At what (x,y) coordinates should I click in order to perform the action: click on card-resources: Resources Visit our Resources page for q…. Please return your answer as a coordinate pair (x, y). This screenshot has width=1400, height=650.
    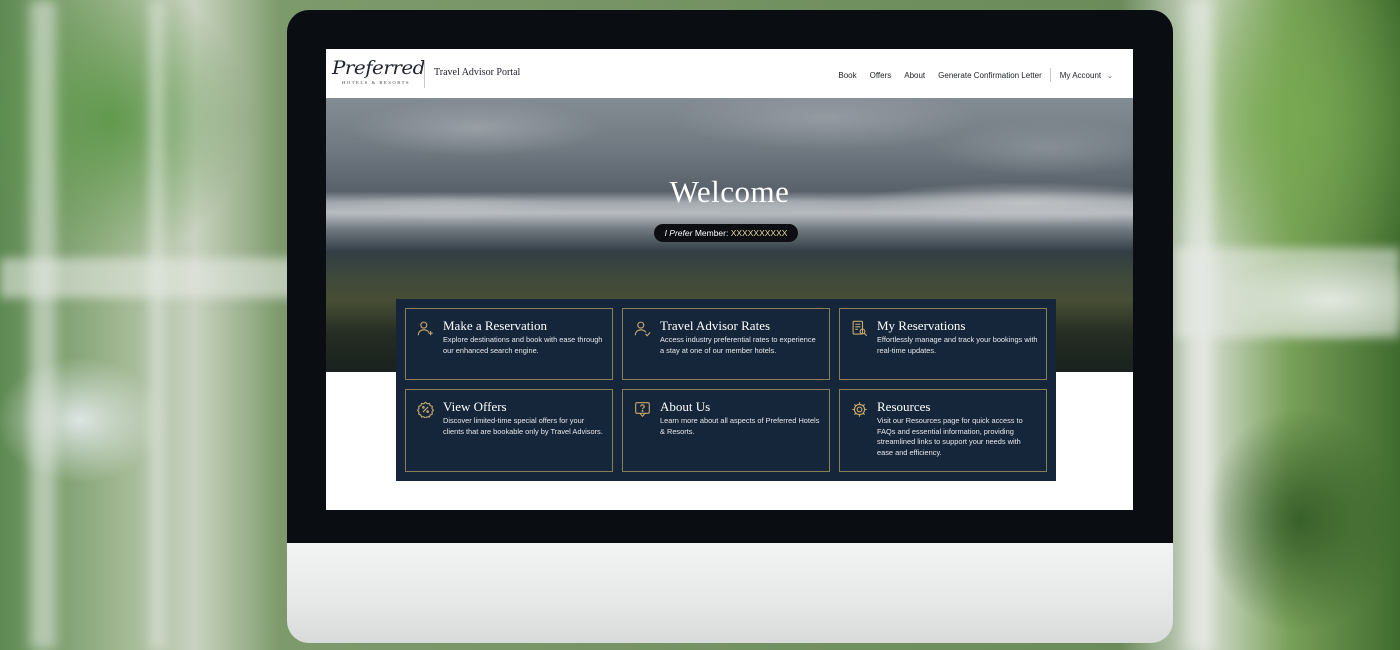
    Looking at the image, I should click on (943, 430).